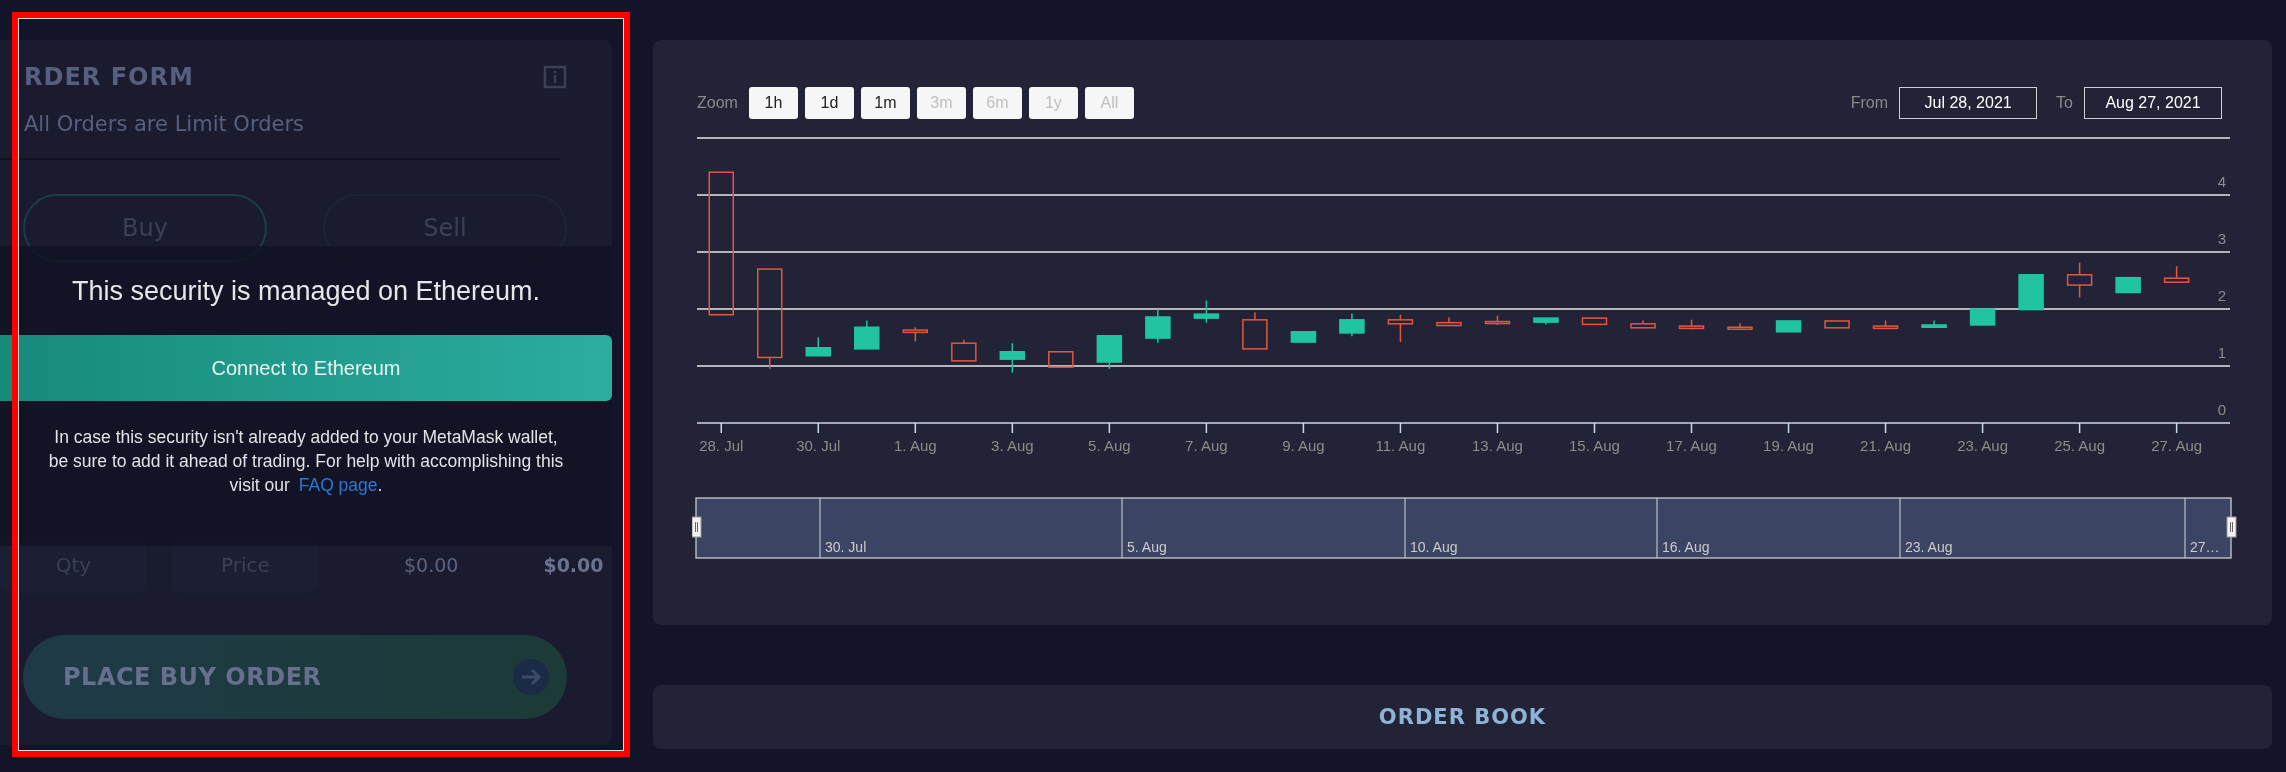 This screenshot has width=2286, height=772. Describe the element at coordinates (885, 103) in the screenshot. I see `zoom-button: 1m` at that location.